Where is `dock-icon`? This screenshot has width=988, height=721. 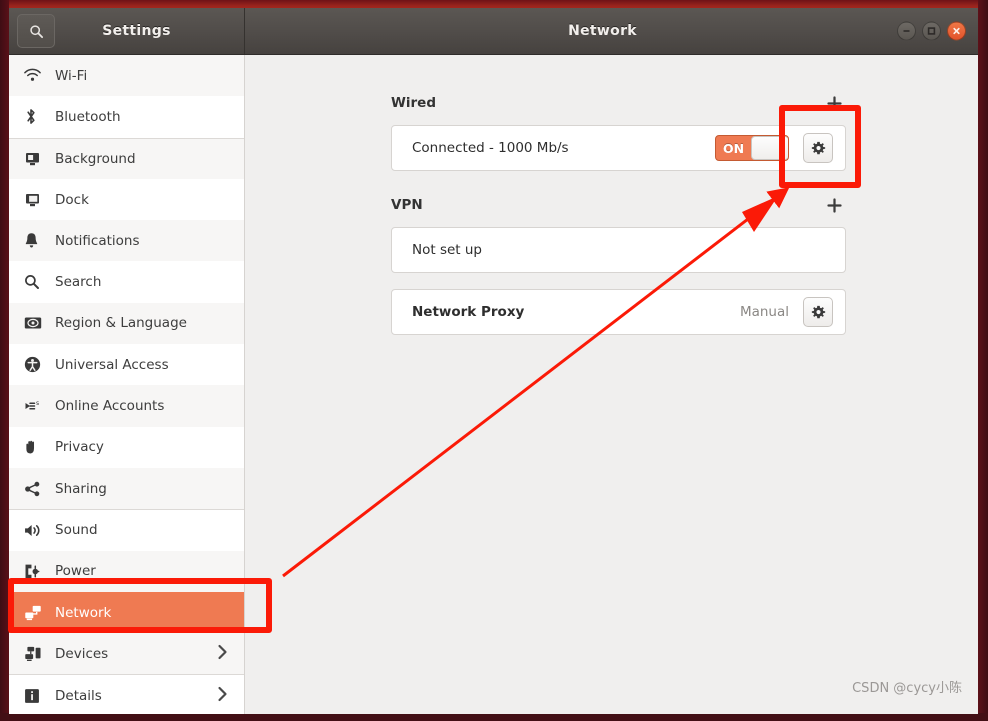 dock-icon is located at coordinates (36, 200).